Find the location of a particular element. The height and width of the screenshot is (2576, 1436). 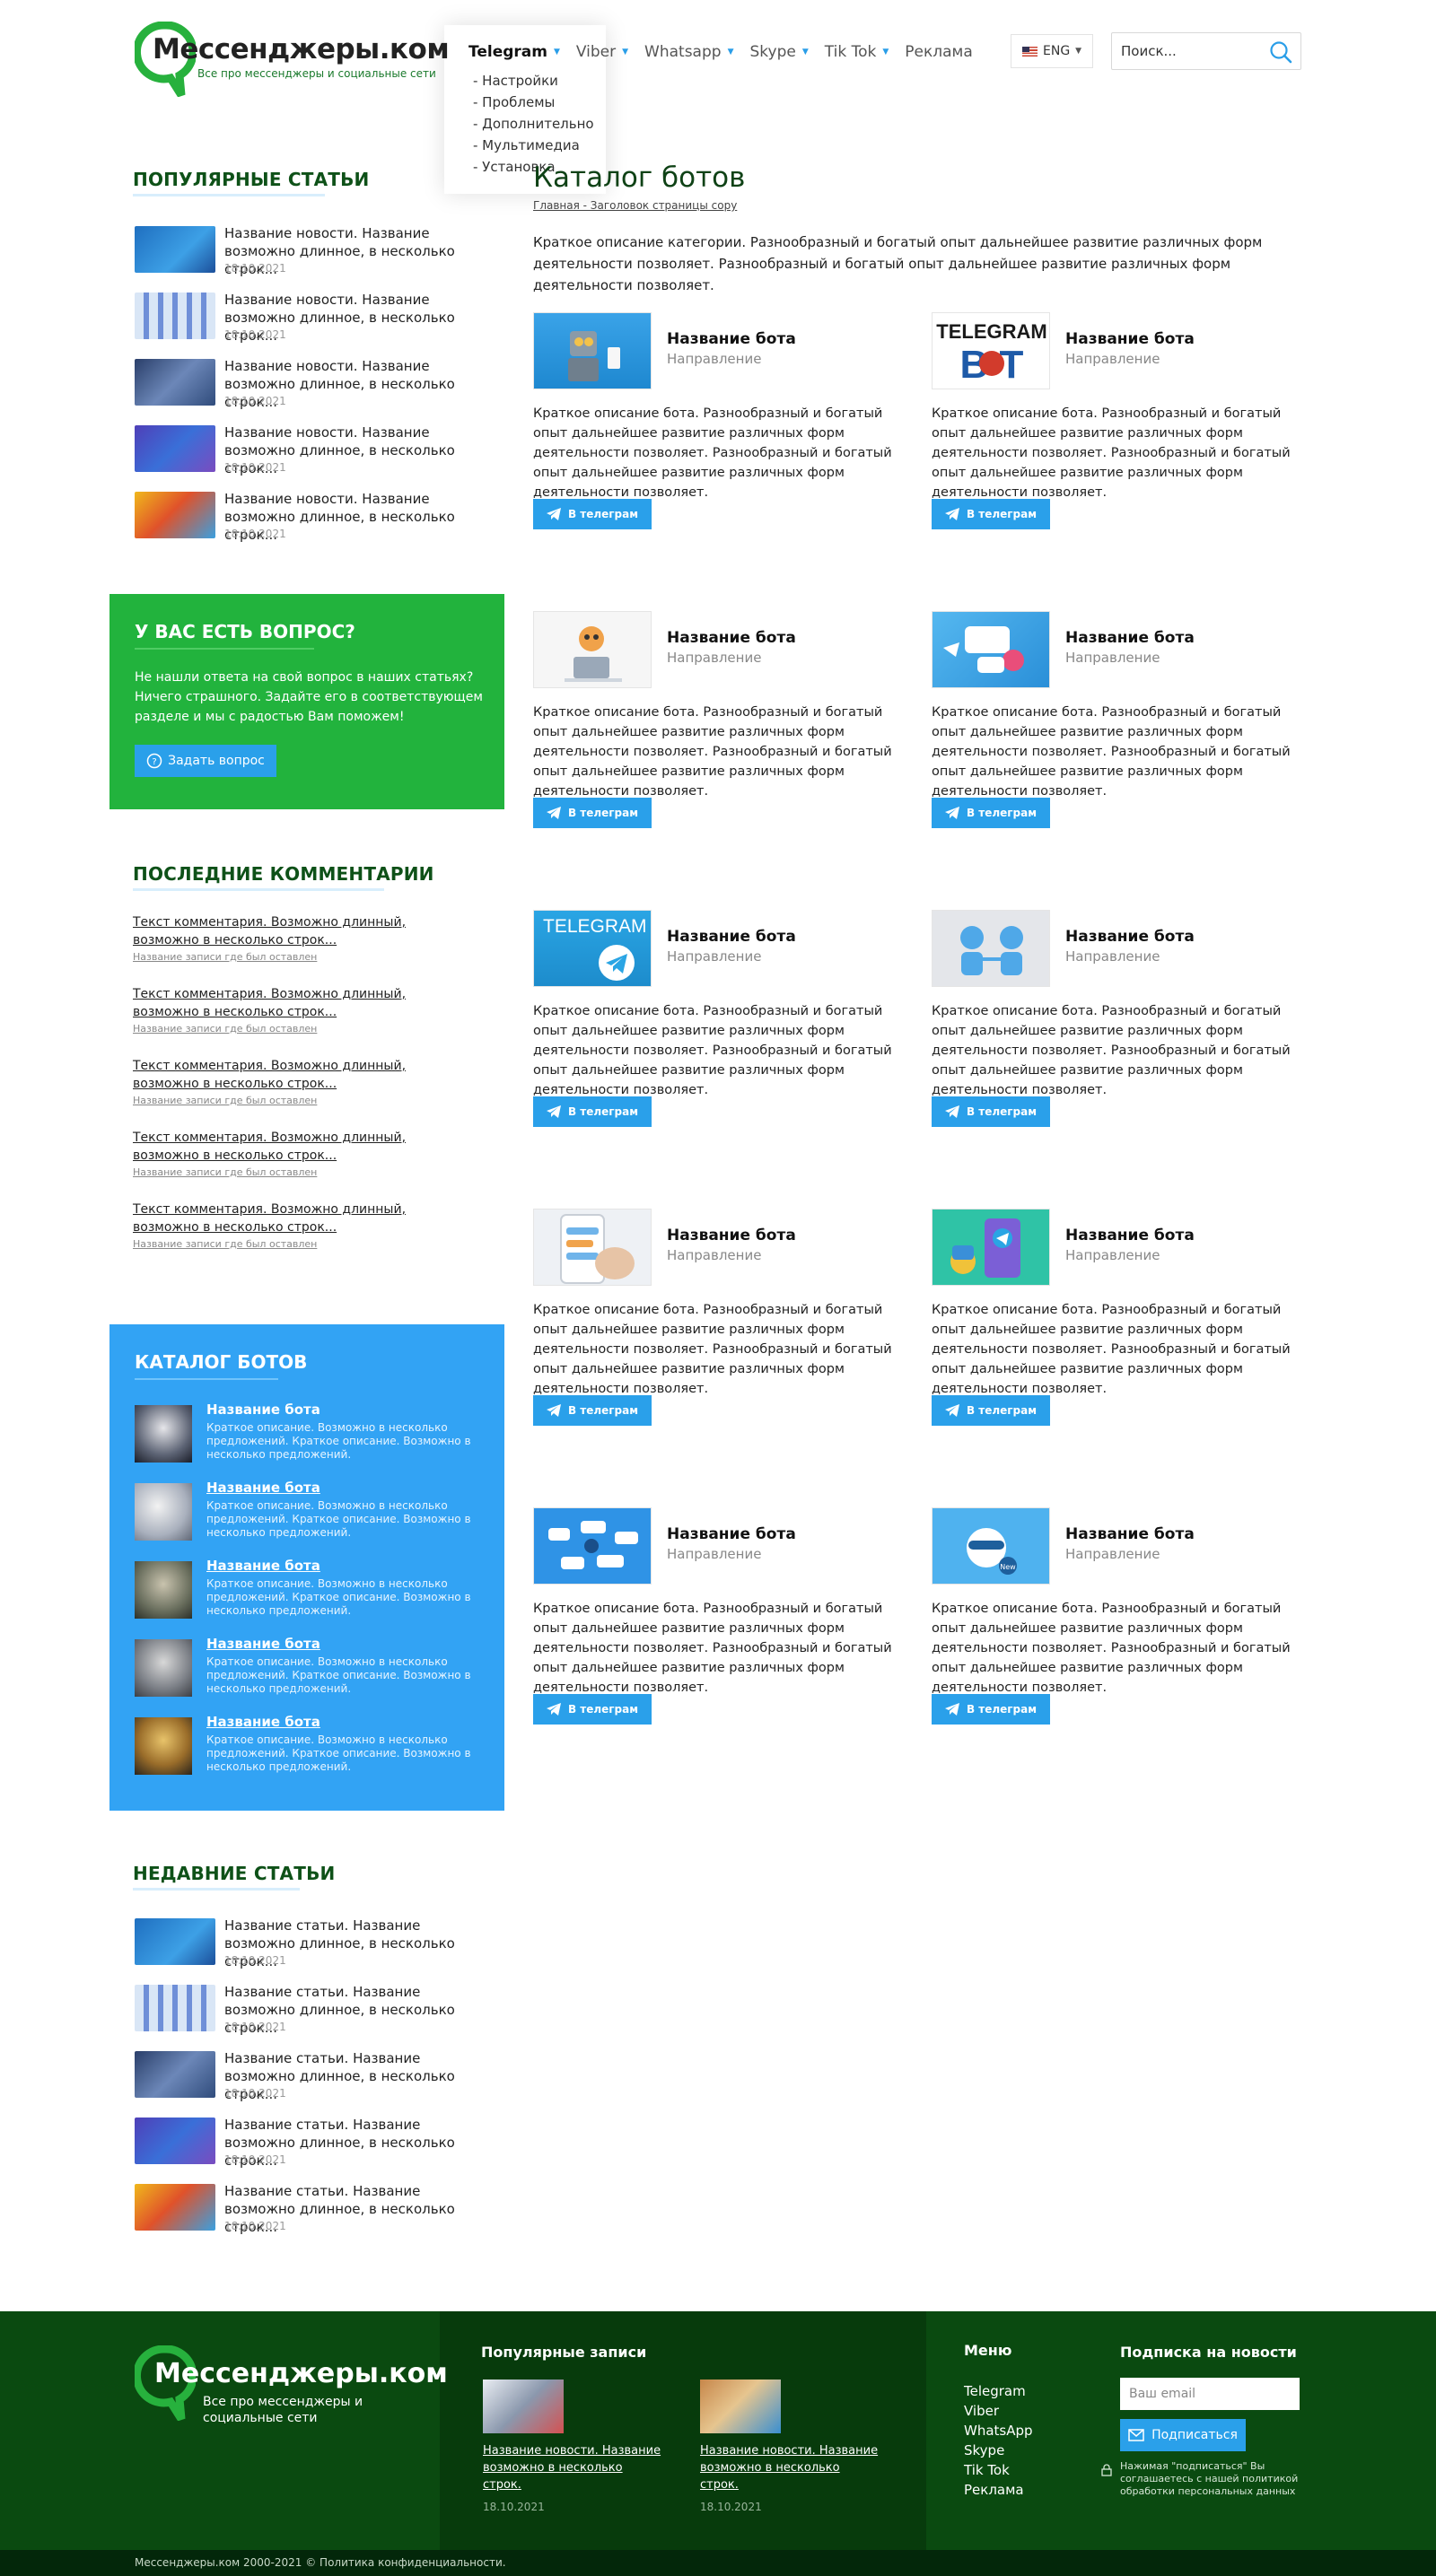

dropdown-item-extra: - Дополнительно is located at coordinates (533, 124).